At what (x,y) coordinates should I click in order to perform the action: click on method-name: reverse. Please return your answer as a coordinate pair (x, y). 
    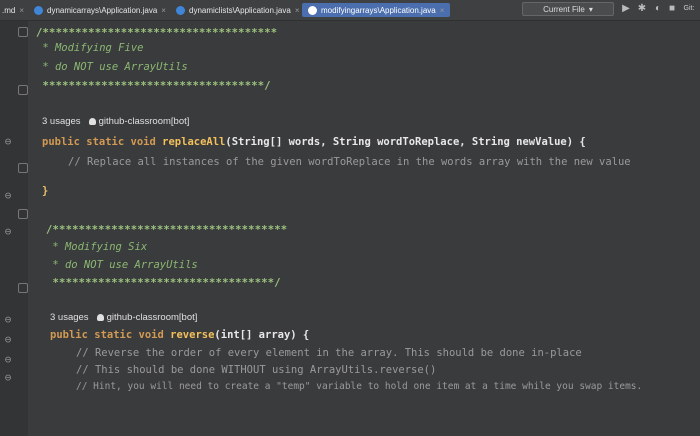
    Looking at the image, I should click on (192, 335).